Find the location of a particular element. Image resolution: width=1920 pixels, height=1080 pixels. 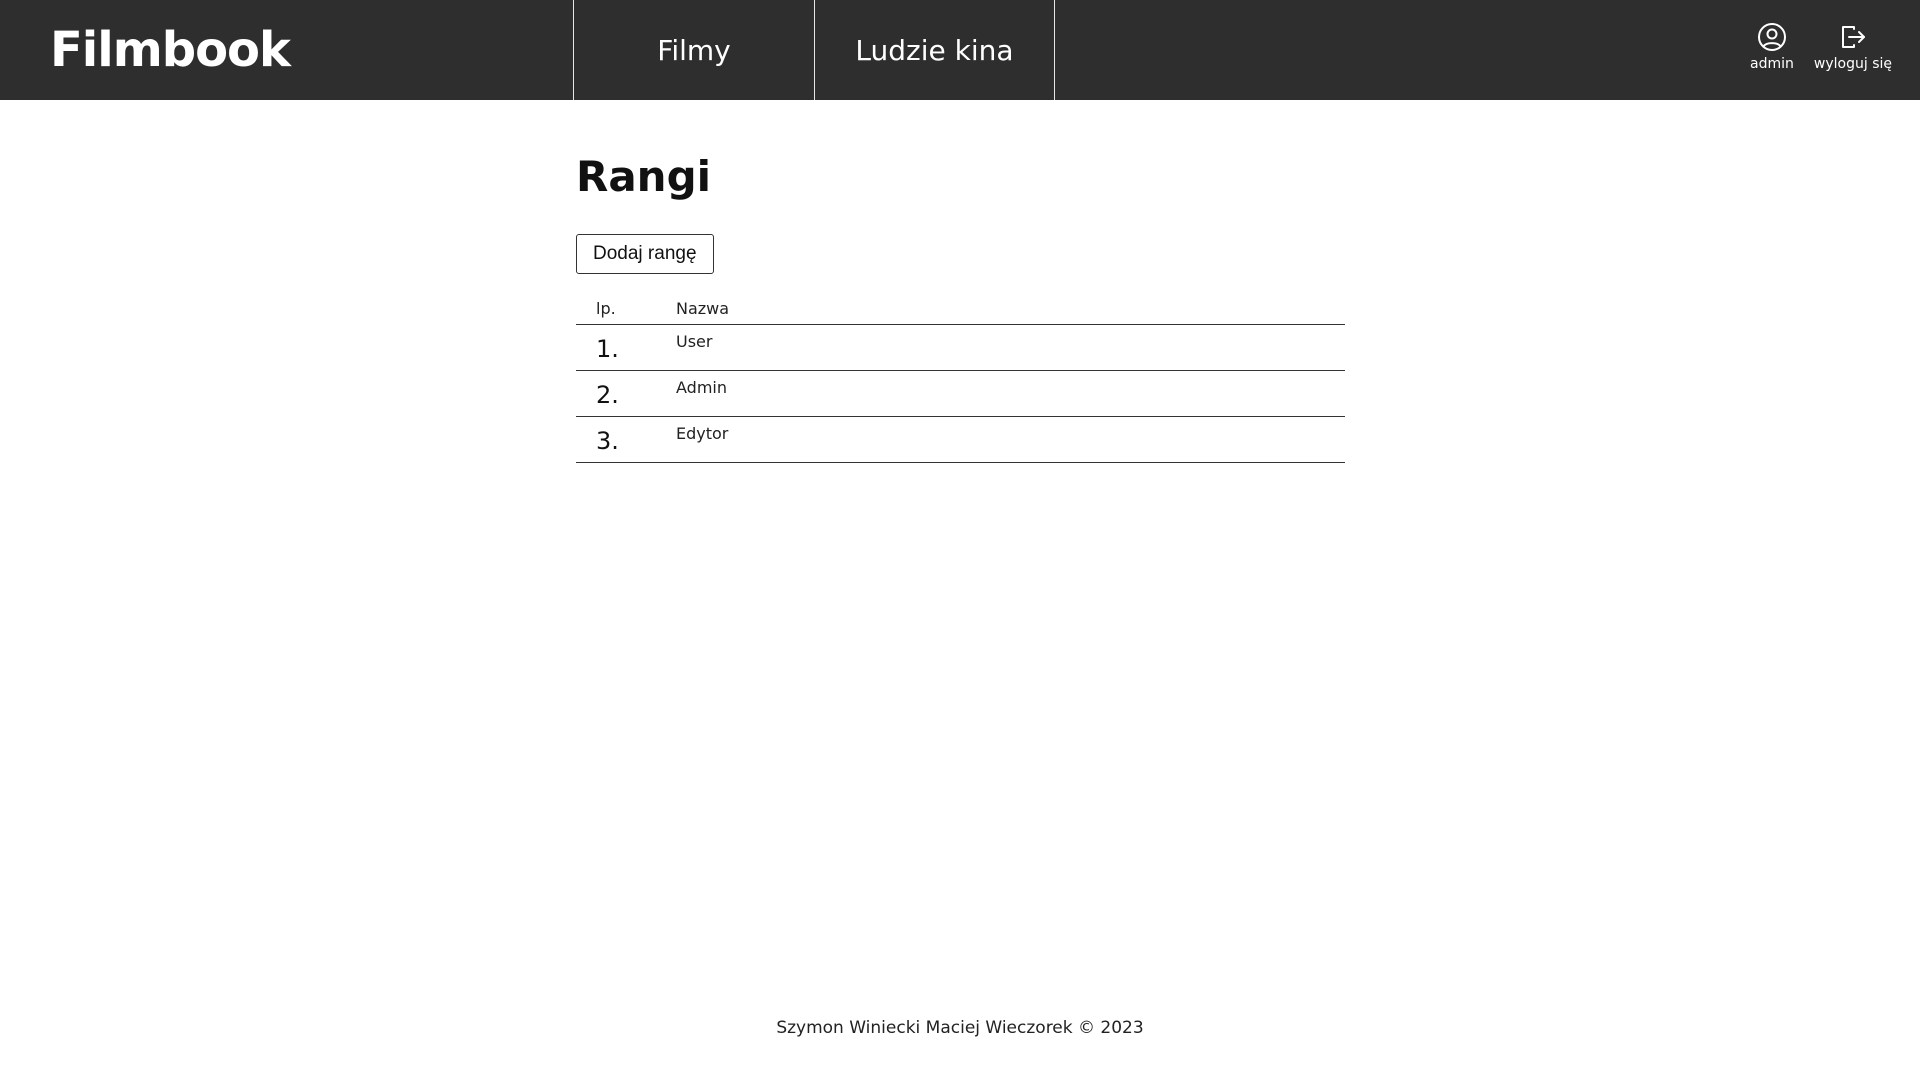

account-button: admin is located at coordinates (1772, 47).